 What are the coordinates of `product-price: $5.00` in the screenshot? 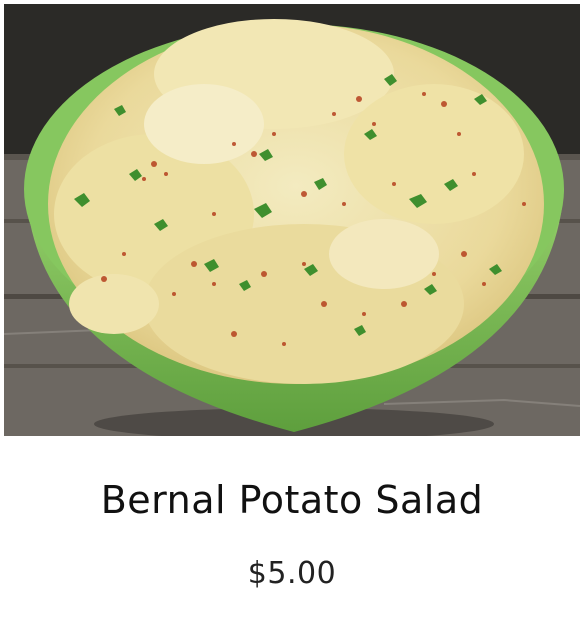 It's located at (292, 573).